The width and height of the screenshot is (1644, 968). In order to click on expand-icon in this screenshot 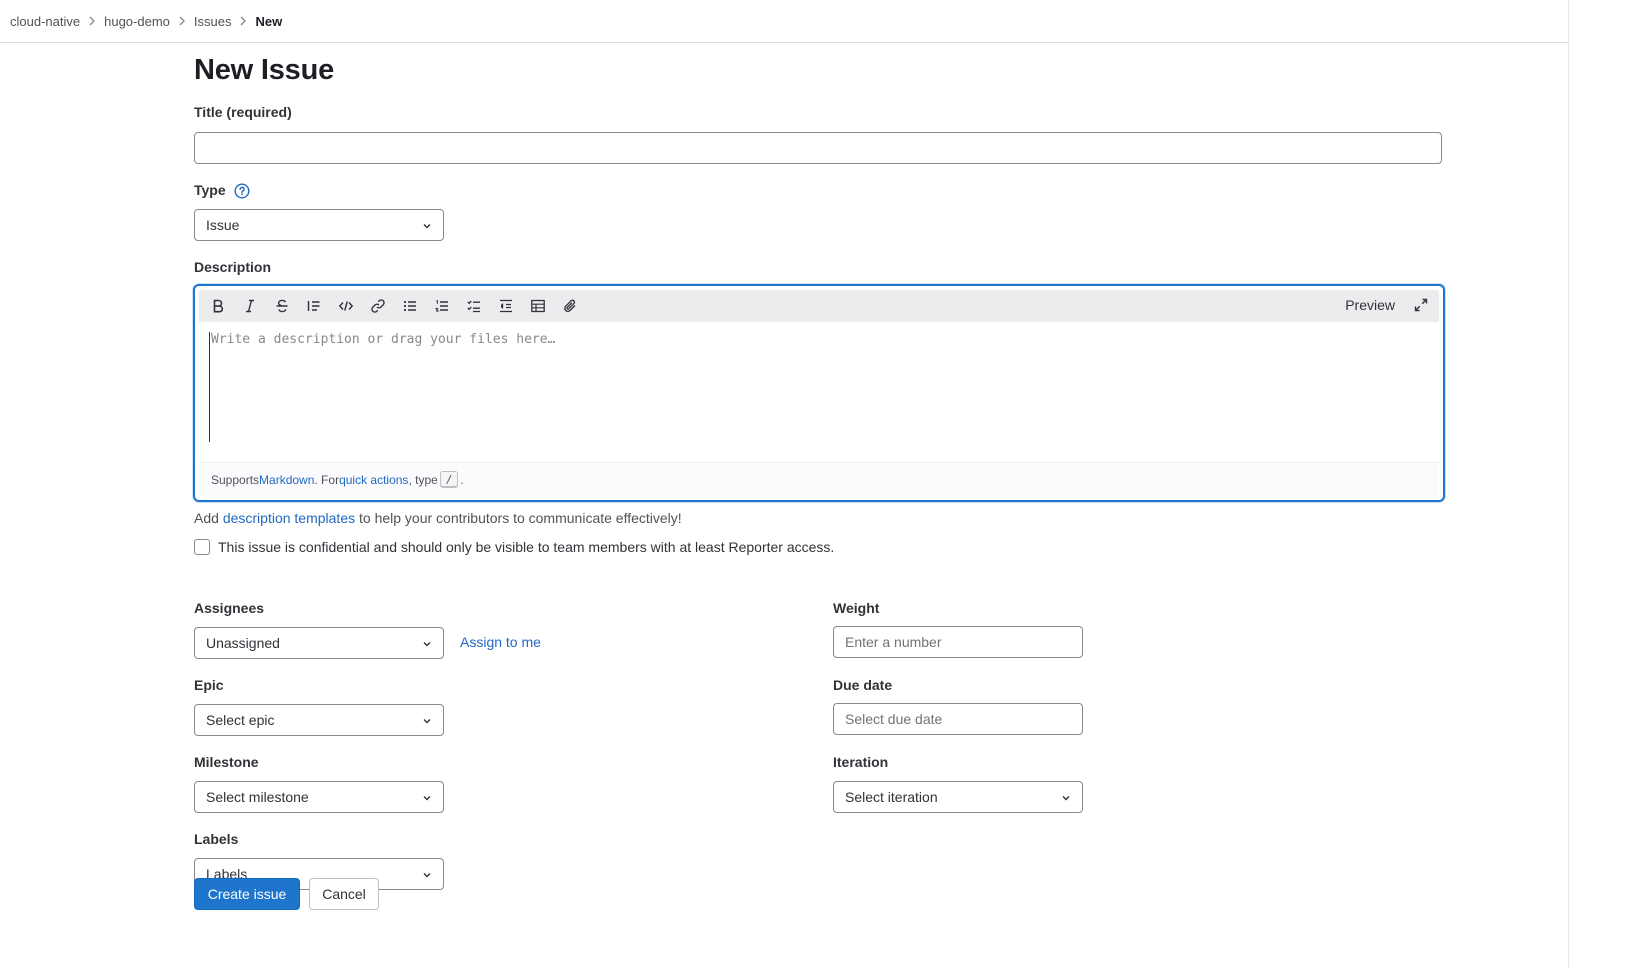, I will do `click(1422, 306)`.